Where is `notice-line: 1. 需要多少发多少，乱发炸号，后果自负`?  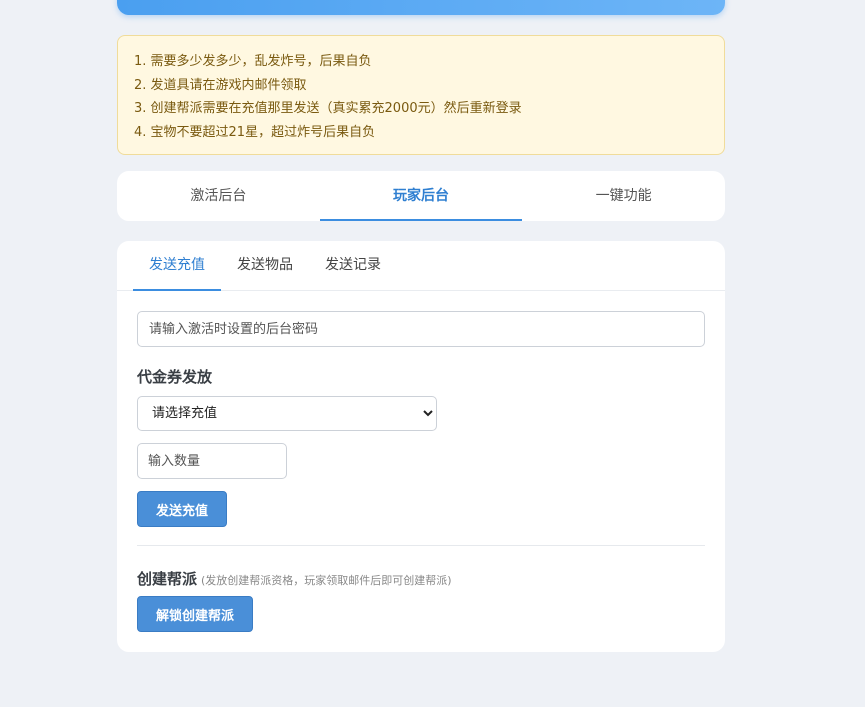
notice-line: 1. 需要多少发多少，乱发炸号，后果自负 is located at coordinates (253, 61).